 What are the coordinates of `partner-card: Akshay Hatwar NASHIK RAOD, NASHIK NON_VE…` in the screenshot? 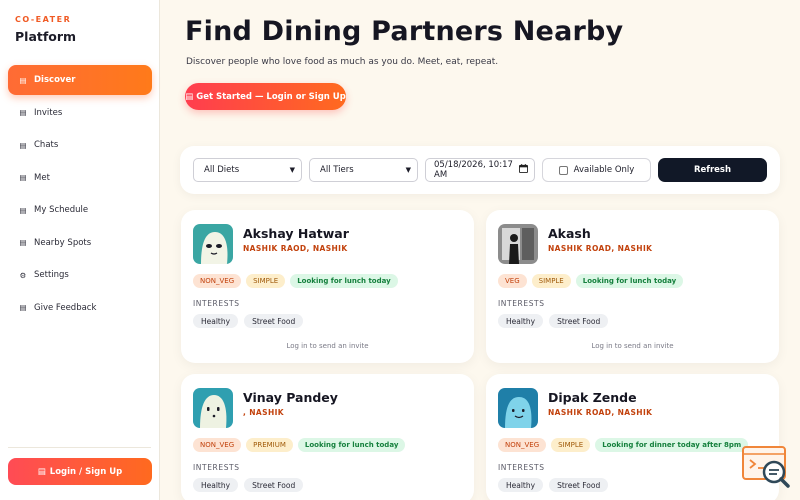 It's located at (327, 286).